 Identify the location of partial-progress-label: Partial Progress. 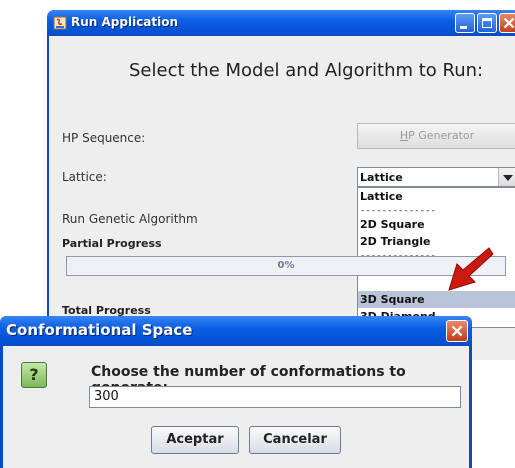
(112, 243).